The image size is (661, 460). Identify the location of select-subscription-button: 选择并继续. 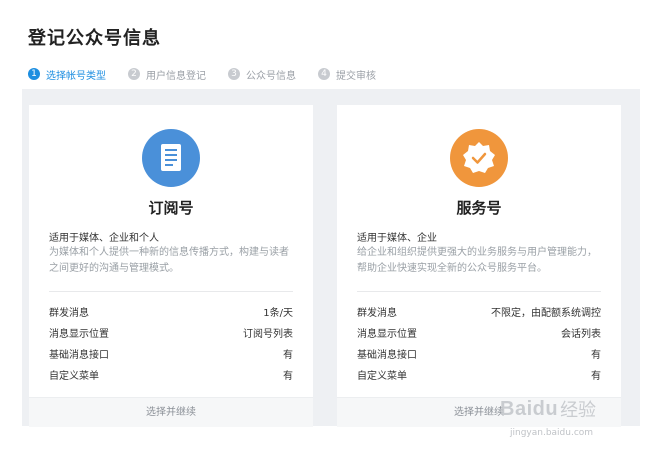
(171, 412).